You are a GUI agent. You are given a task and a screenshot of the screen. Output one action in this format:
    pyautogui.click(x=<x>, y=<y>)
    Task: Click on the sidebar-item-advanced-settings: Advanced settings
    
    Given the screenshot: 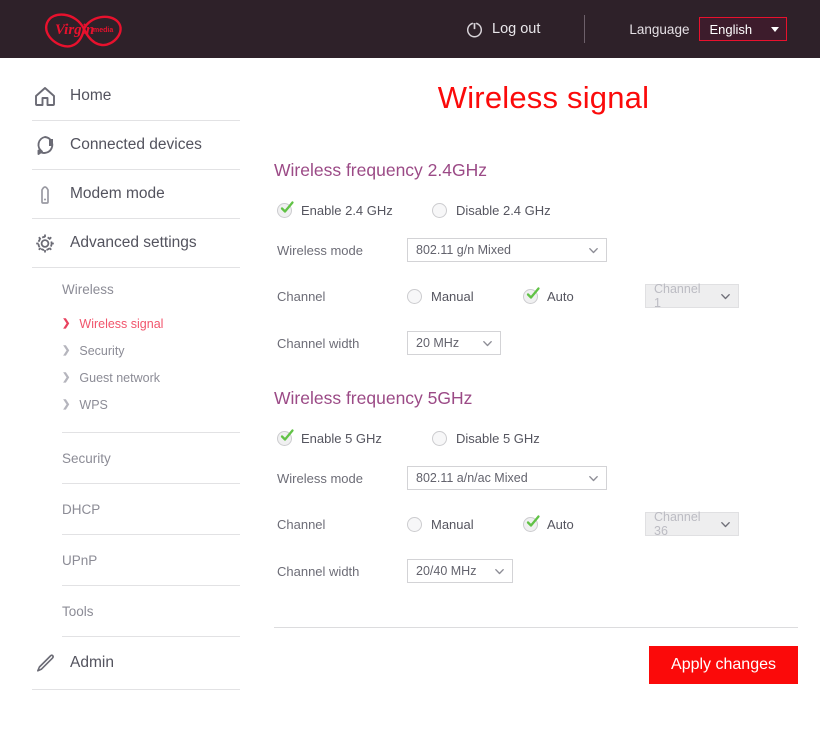 What is the action you would take?
    pyautogui.click(x=130, y=243)
    